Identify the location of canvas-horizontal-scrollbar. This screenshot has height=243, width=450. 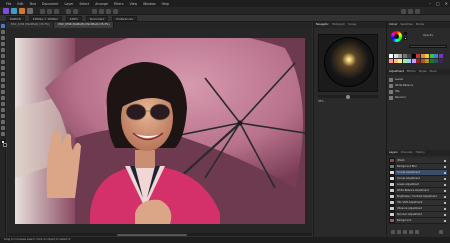
(159, 234).